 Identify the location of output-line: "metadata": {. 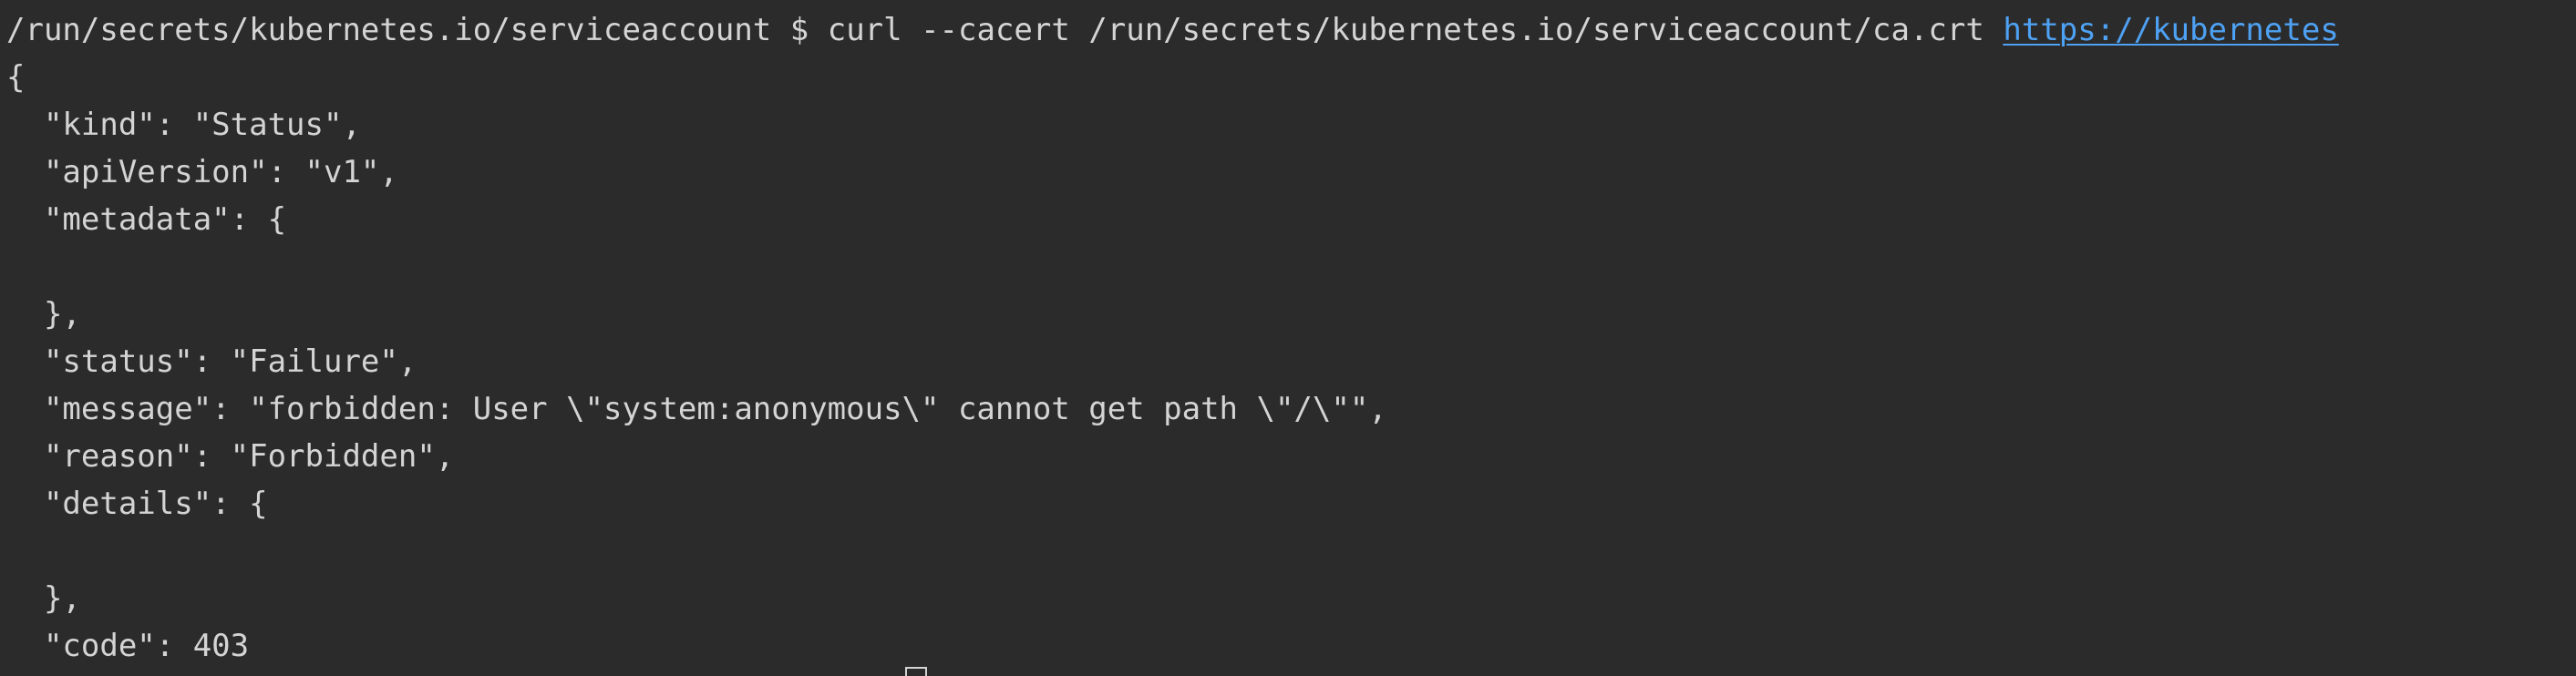
(146, 219).